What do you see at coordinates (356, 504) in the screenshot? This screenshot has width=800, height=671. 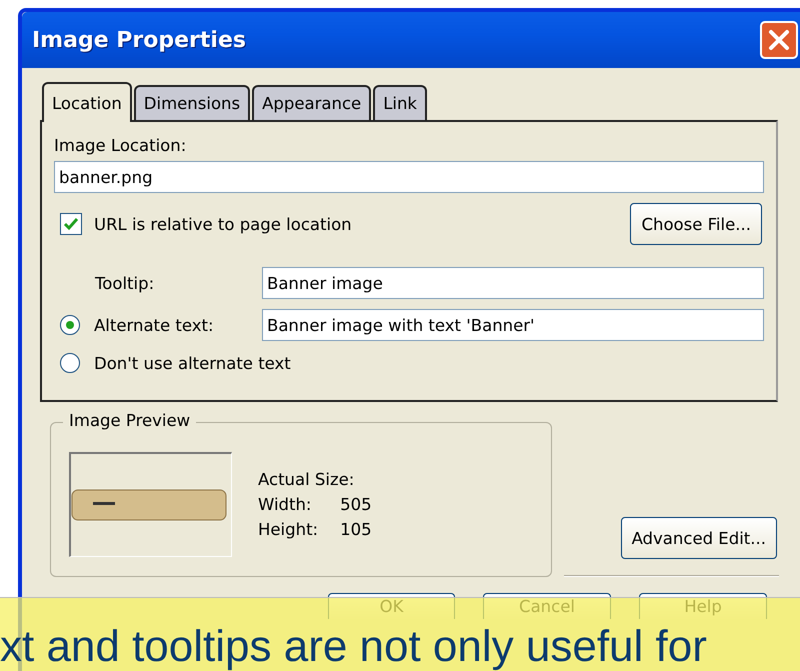 I see `size-value: 505` at bounding box center [356, 504].